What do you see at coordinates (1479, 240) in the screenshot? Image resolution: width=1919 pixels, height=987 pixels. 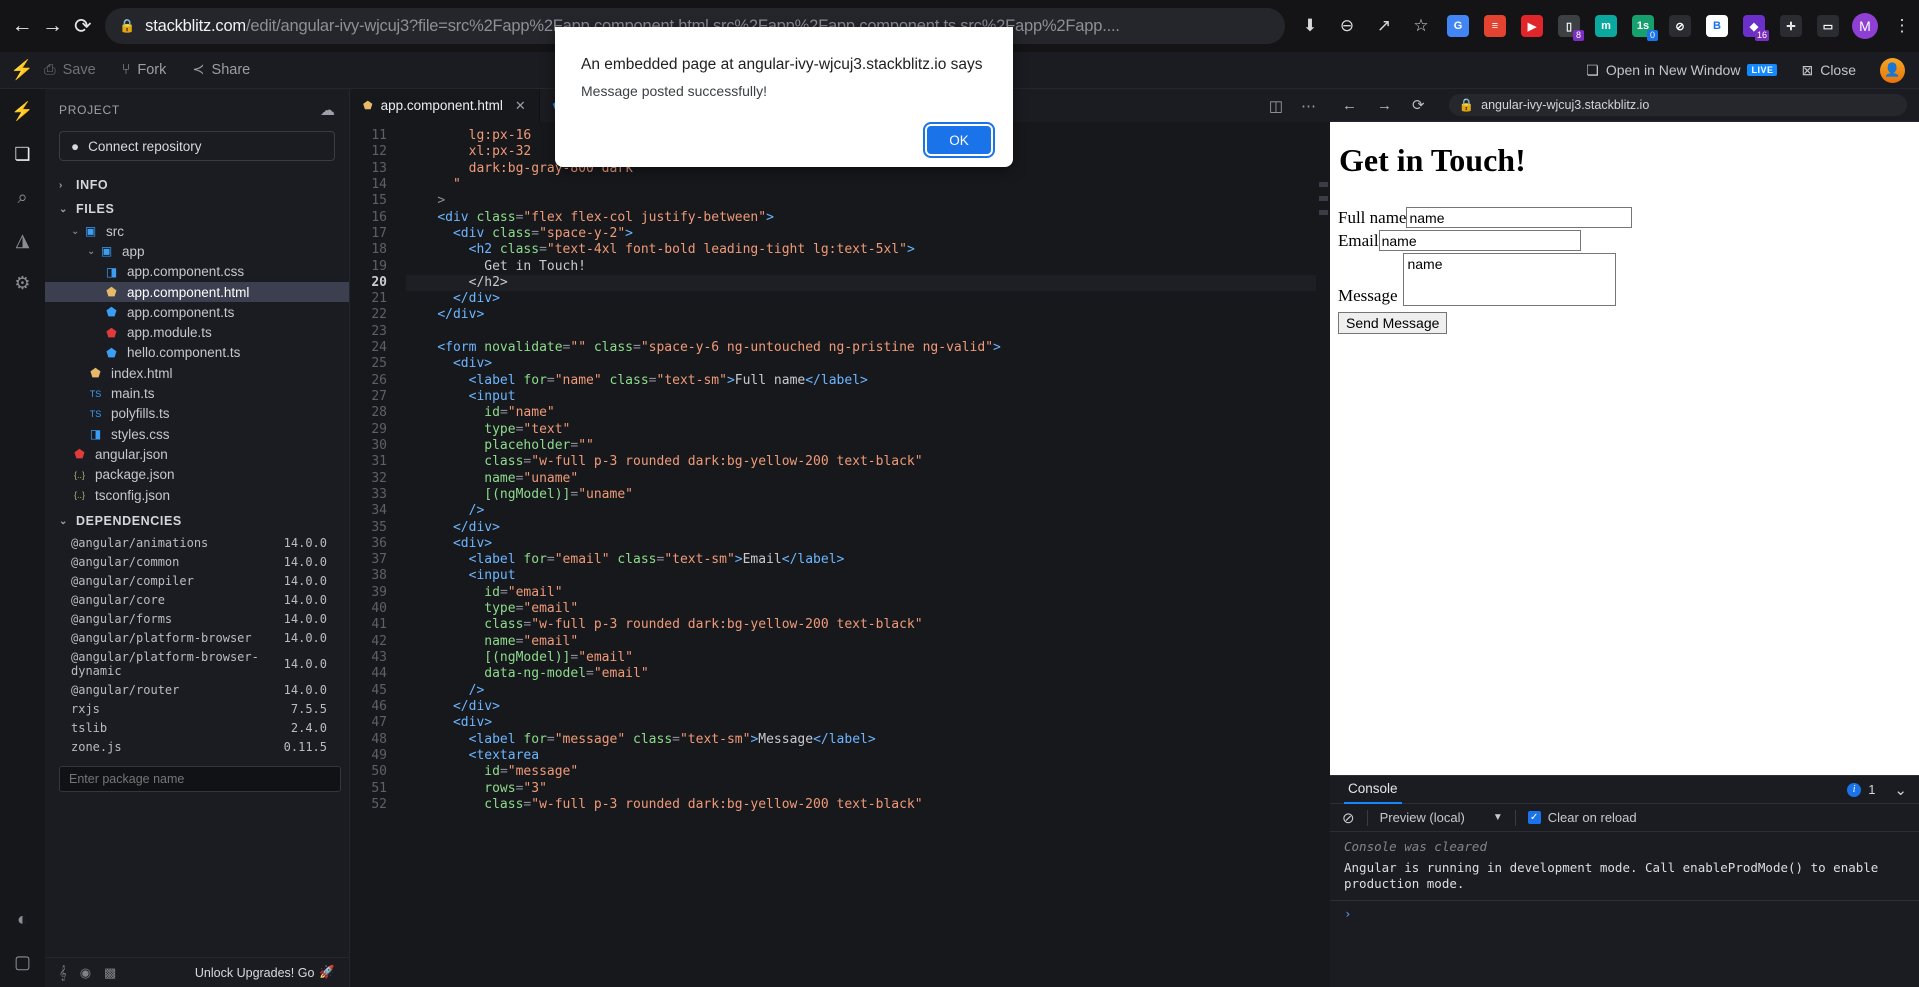 I see `email-input` at bounding box center [1479, 240].